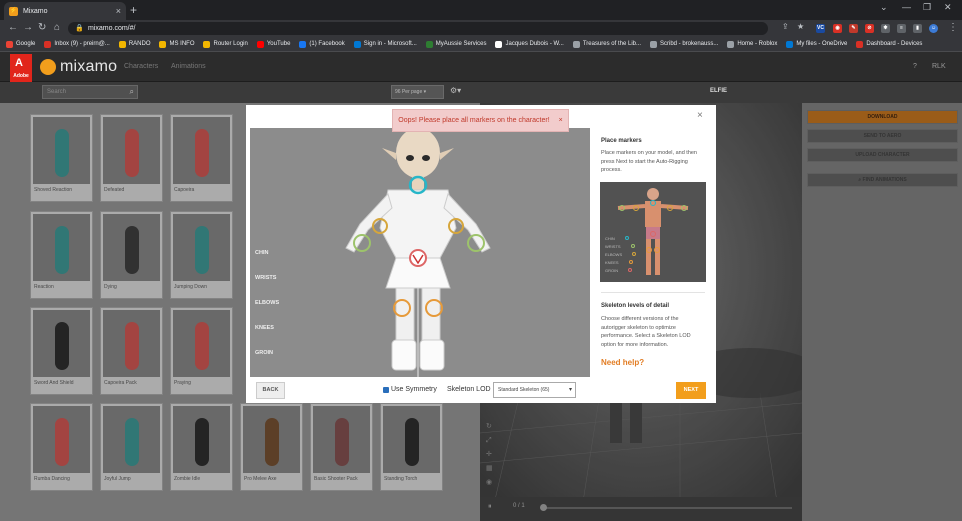  Describe the element at coordinates (561, 120) in the screenshot. I see `toast-close-icon: ×` at that location.